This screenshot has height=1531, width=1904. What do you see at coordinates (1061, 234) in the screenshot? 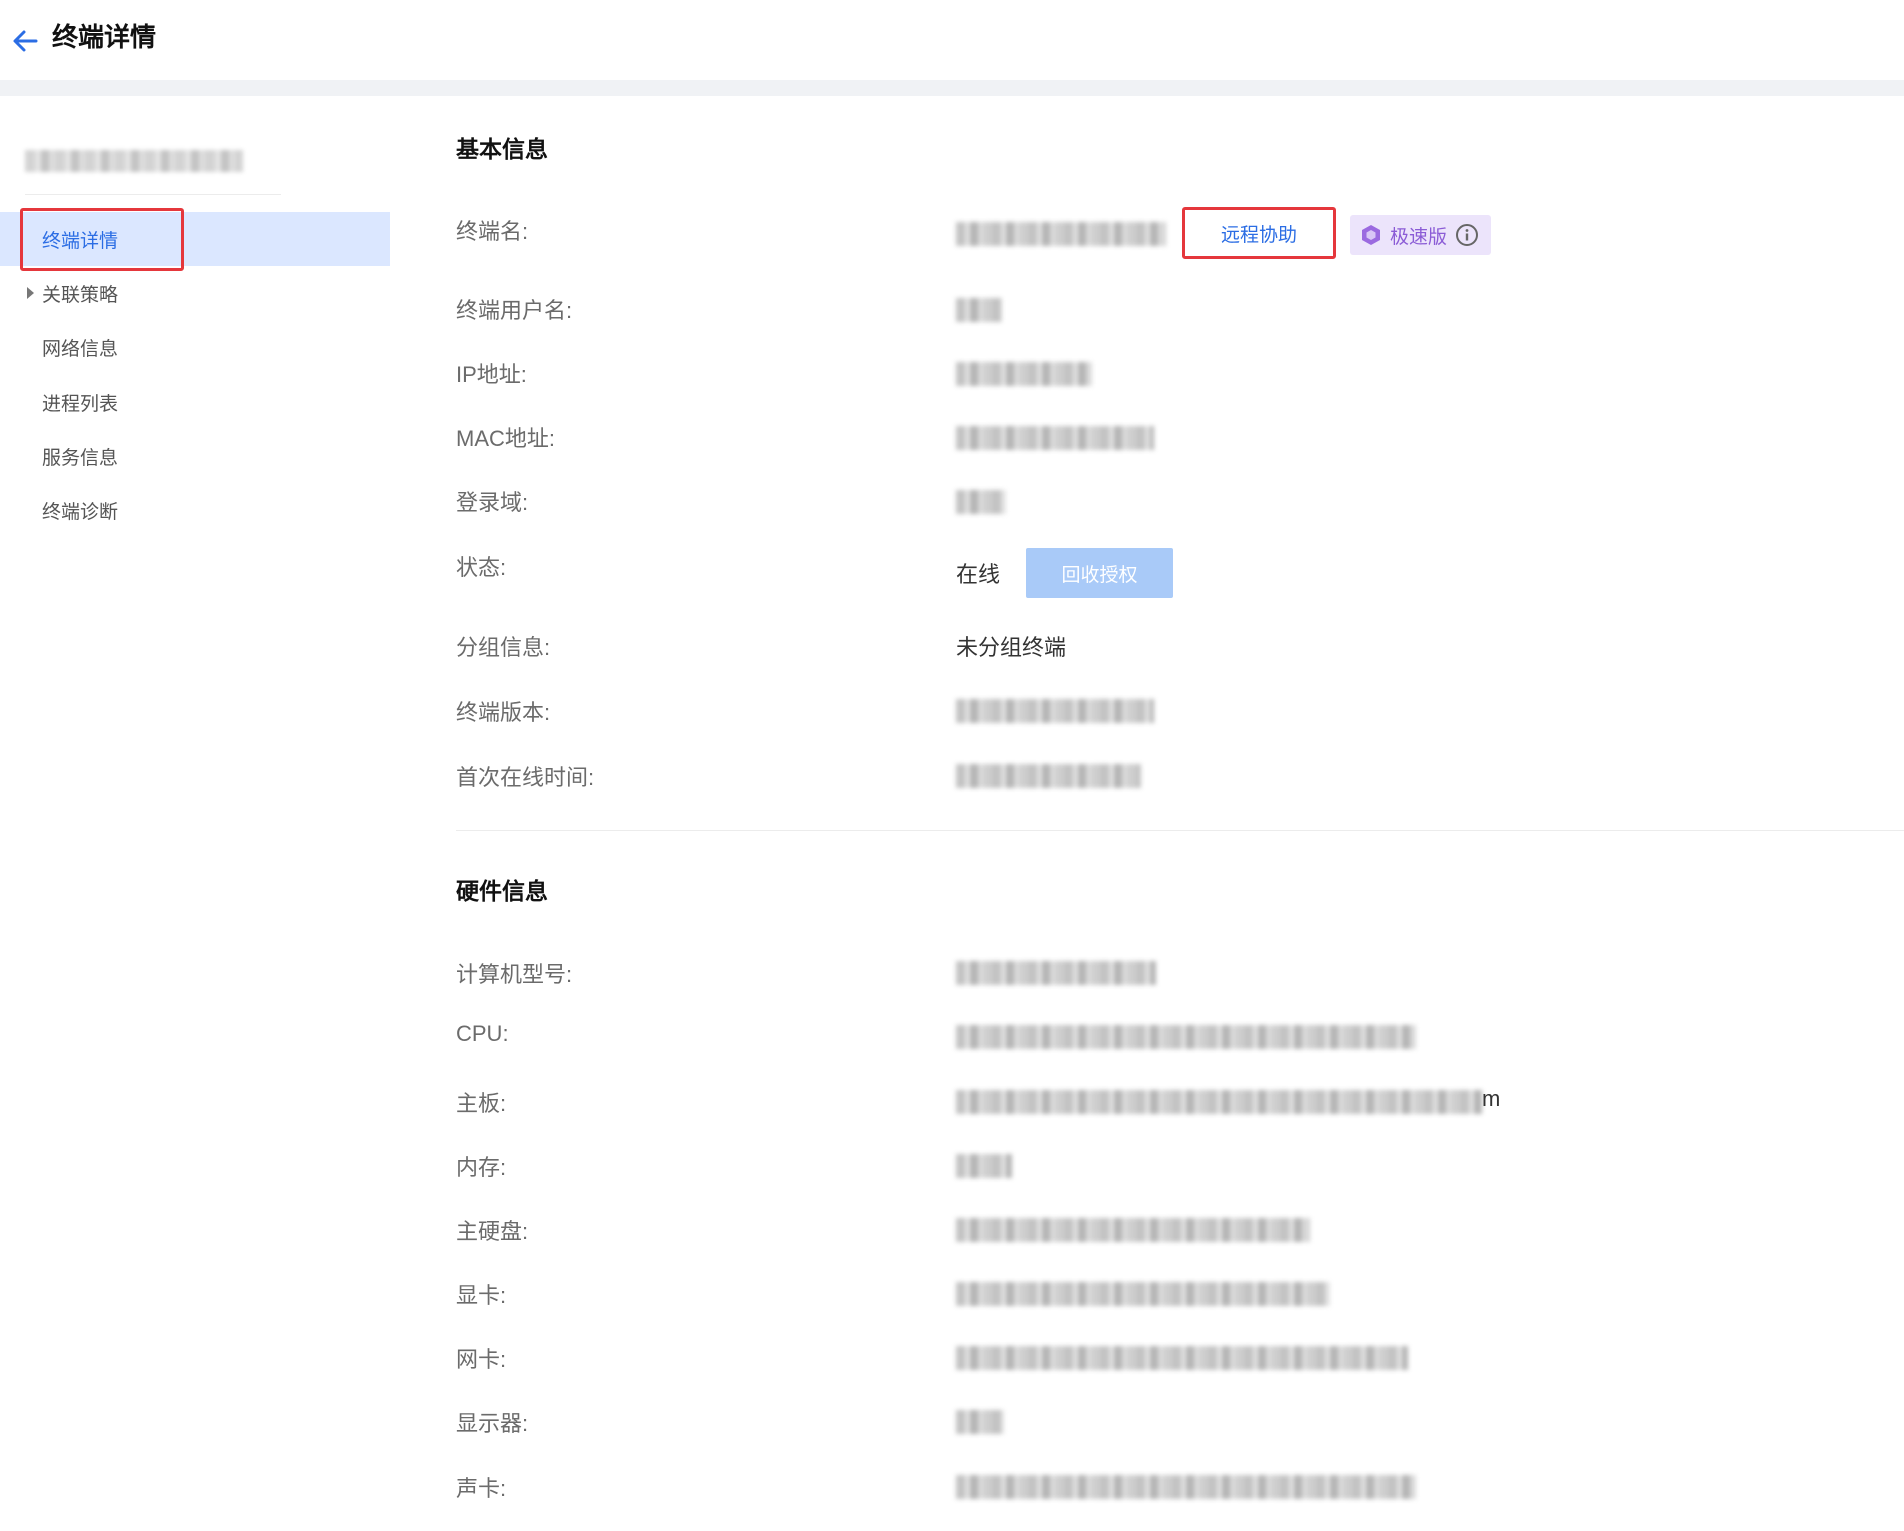
I see `terminal-name-redacted` at bounding box center [1061, 234].